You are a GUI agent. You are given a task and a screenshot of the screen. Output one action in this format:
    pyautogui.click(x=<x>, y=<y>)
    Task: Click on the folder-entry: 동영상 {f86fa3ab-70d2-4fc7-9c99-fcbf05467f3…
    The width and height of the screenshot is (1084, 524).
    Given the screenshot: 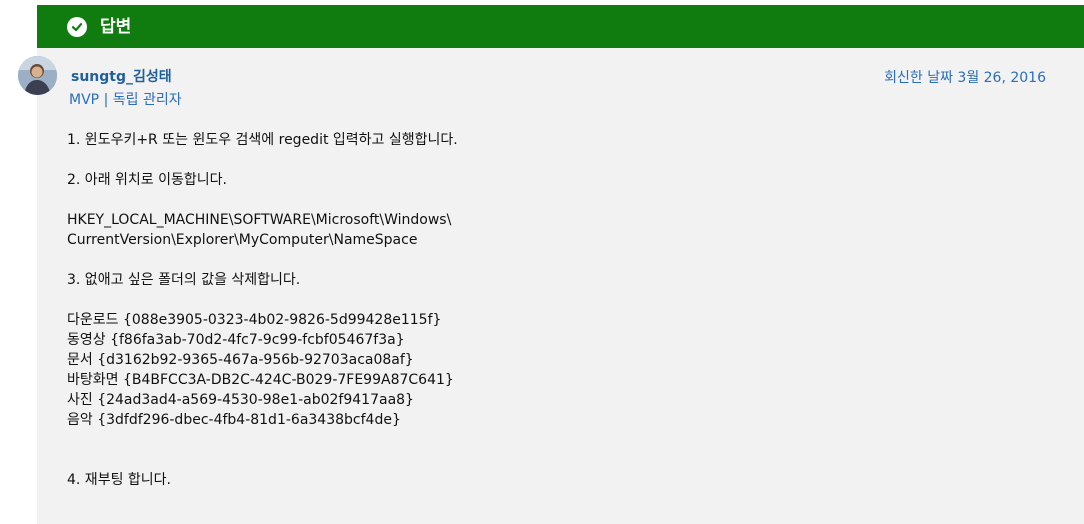 What is the action you would take?
    pyautogui.click(x=236, y=340)
    